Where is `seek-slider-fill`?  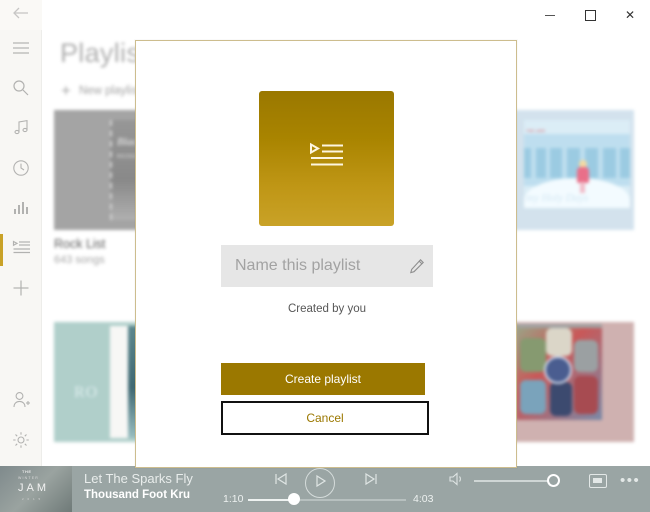
seek-slider-fill is located at coordinates (270, 500).